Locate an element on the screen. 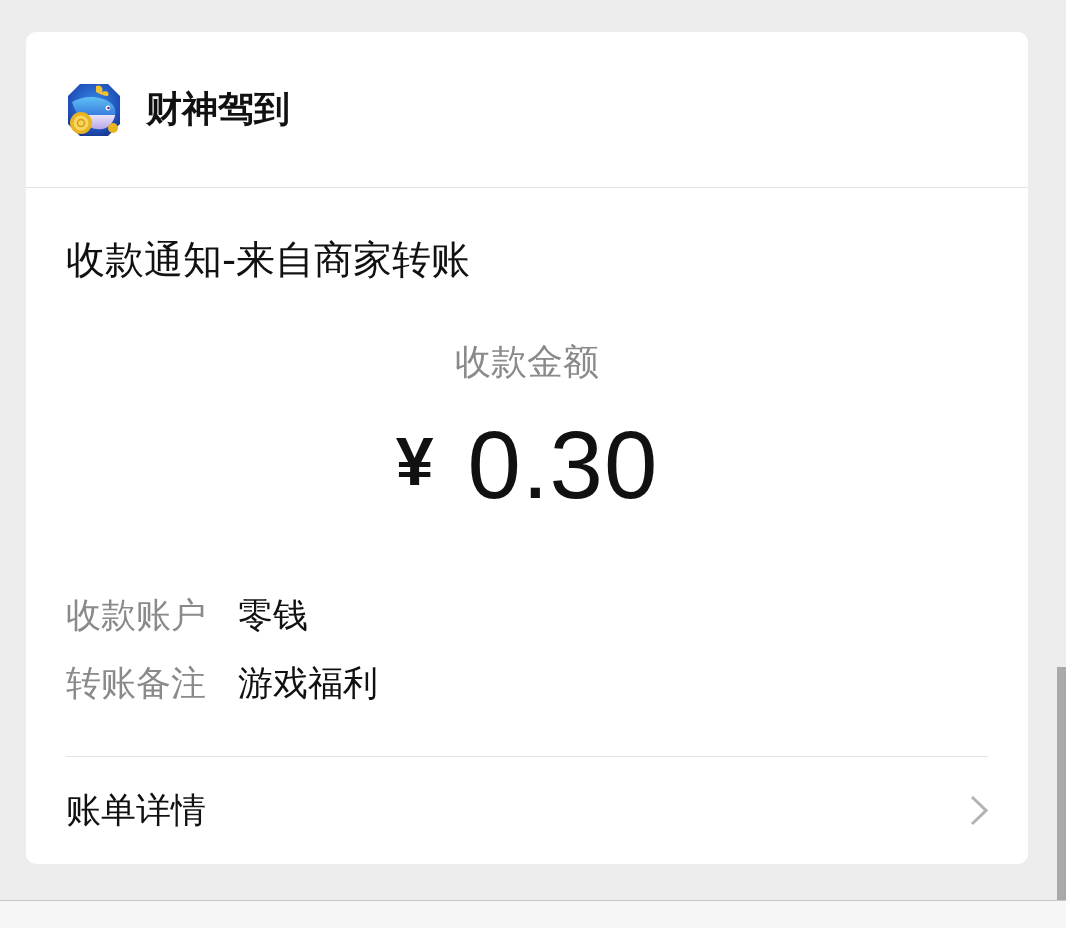 The width and height of the screenshot is (1066, 928). scrollbar is located at coordinates (1061, 783).